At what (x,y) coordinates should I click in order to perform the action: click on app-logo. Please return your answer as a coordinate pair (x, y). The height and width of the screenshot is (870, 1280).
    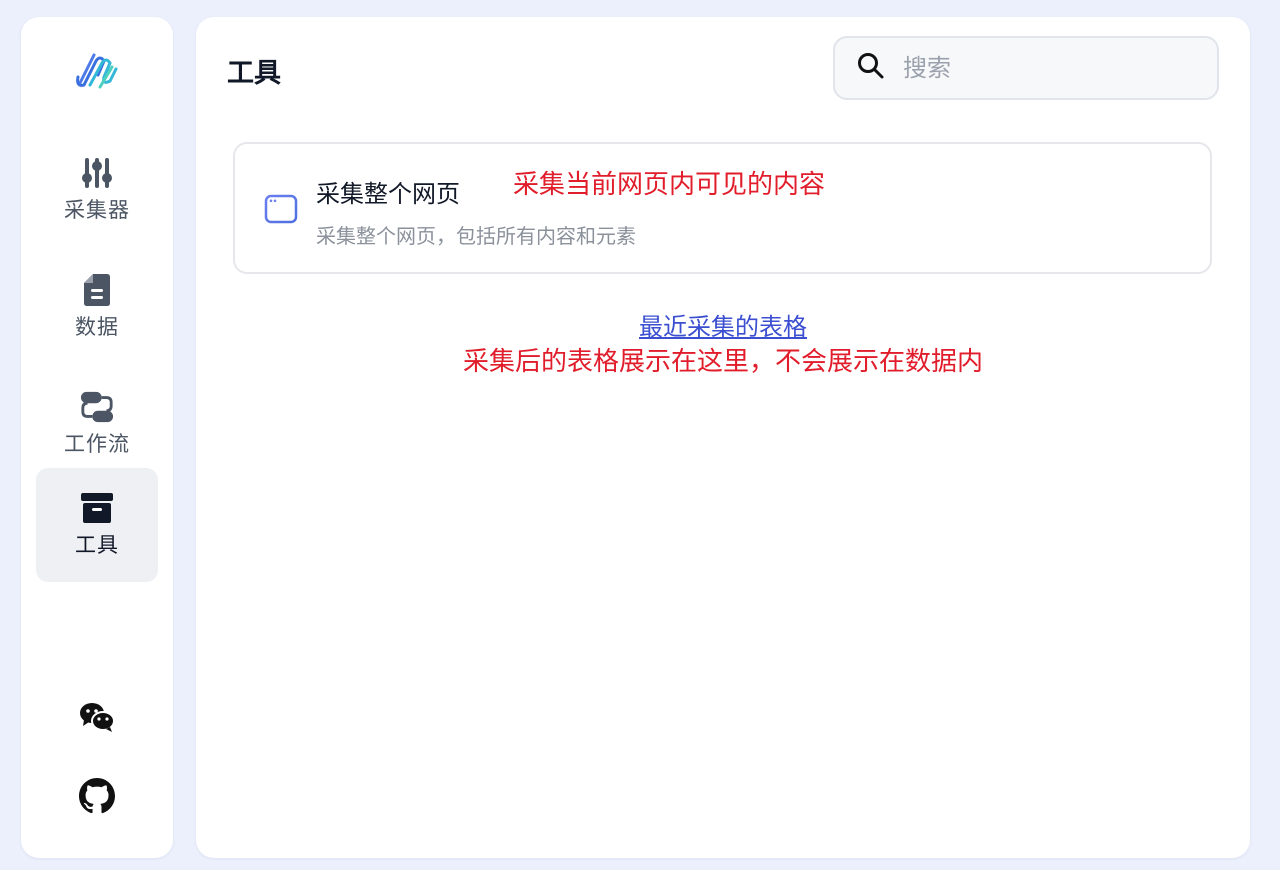
    Looking at the image, I should click on (97, 72).